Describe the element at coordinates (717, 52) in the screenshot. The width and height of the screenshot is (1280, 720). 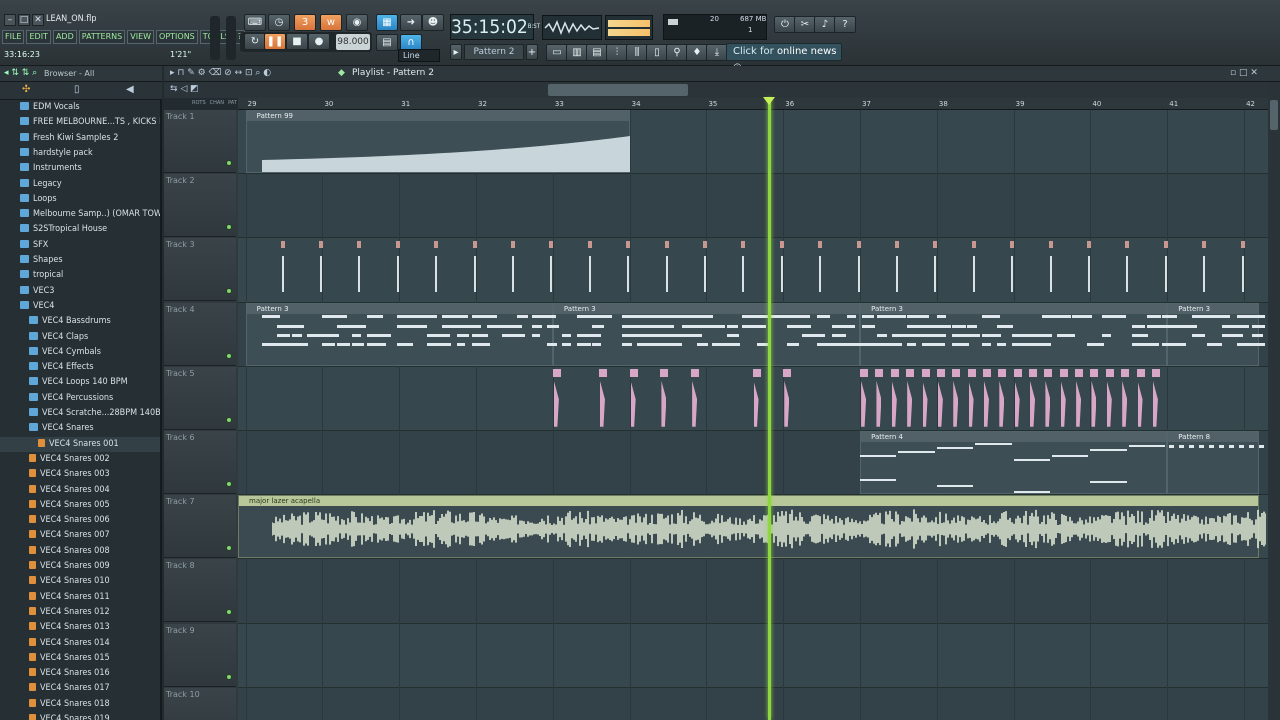
I see `download-icon: ⤓` at that location.